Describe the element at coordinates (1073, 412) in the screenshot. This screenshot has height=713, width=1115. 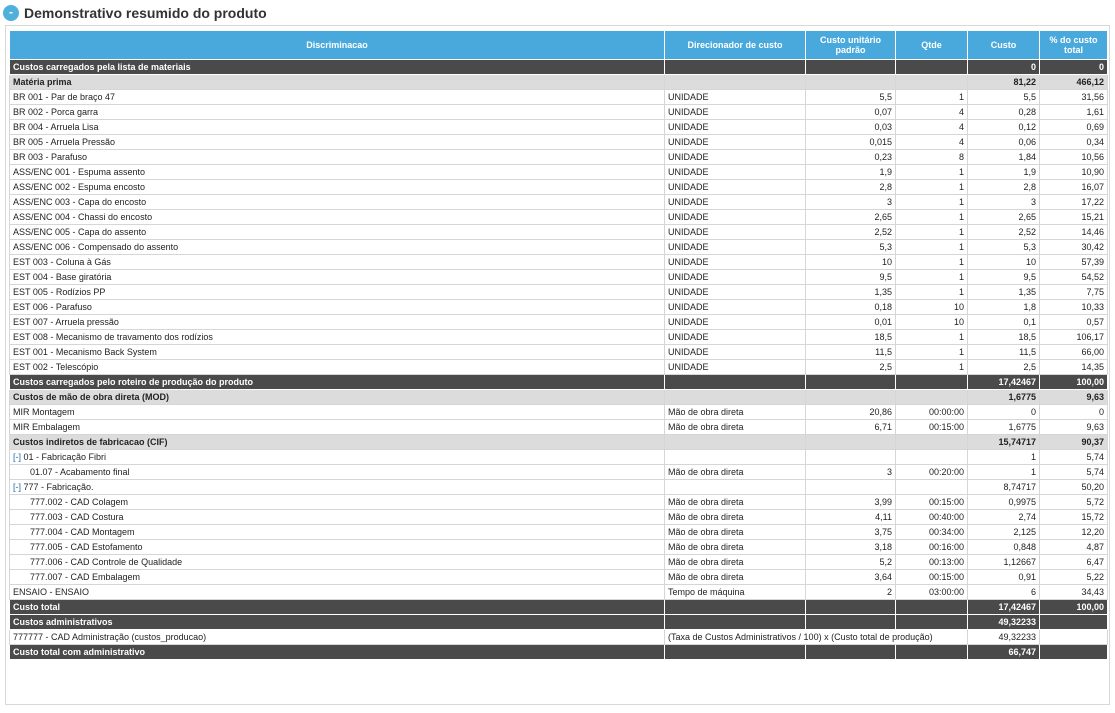
I see `cell-percent: 0` at that location.